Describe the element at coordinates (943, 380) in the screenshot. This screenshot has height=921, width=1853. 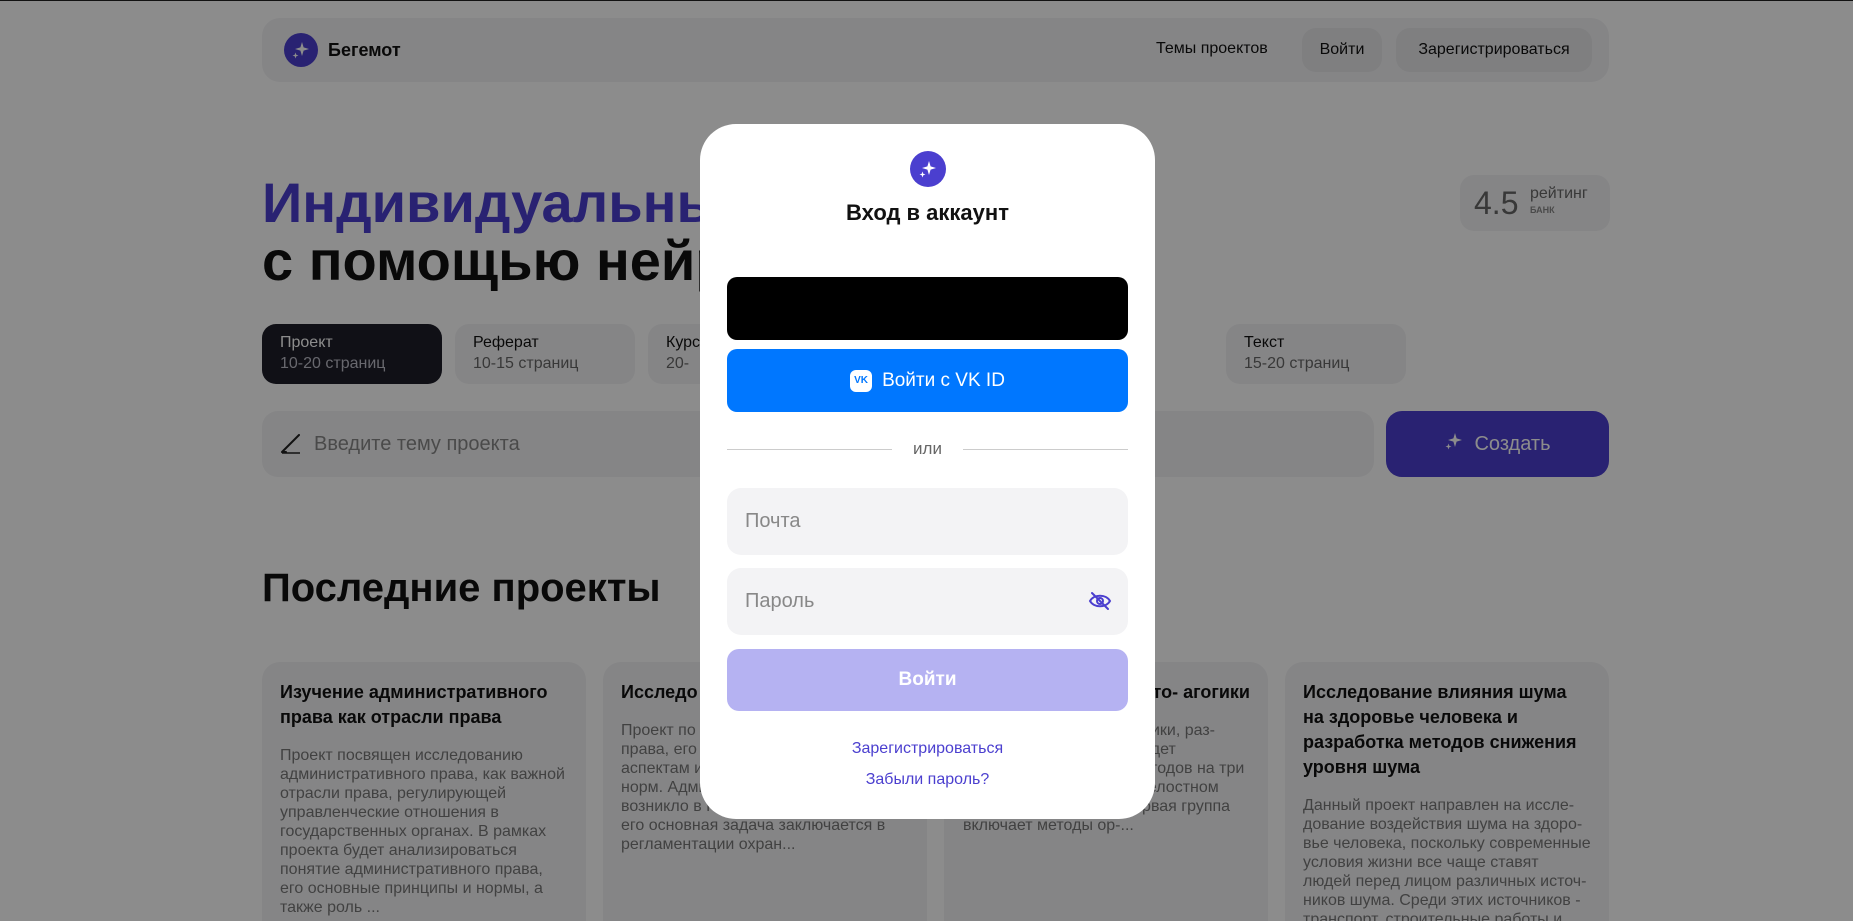
I see `vk-login-label: Войти с VK ID` at that location.